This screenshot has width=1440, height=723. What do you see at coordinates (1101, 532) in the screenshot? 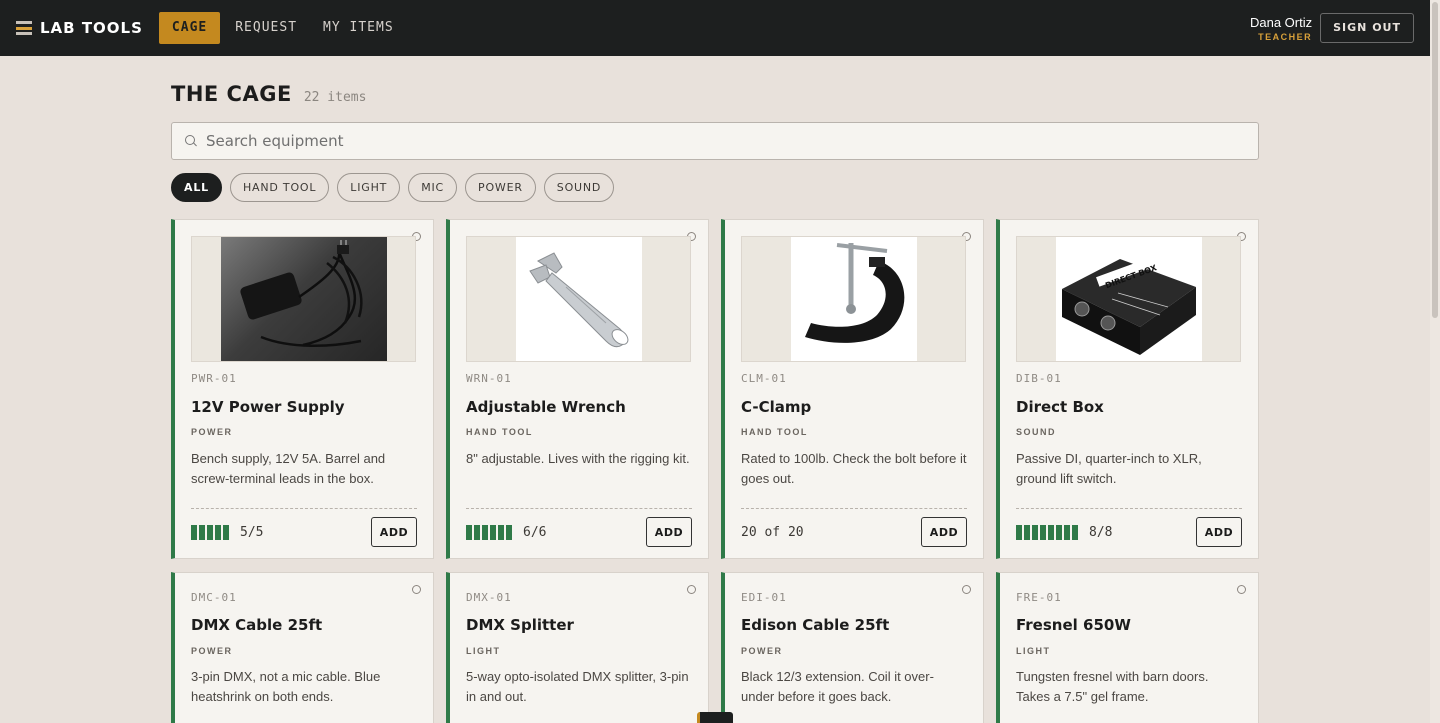
I see `stock-count: 8/8` at bounding box center [1101, 532].